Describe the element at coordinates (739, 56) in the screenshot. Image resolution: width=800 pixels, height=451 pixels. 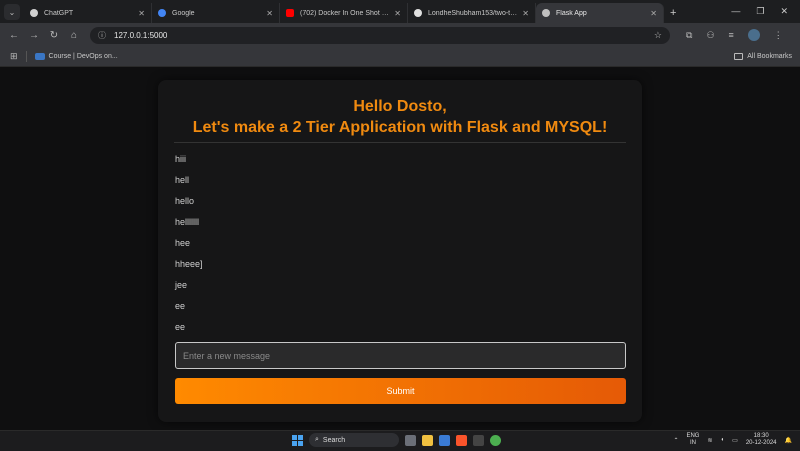
I see `folder-icon` at that location.